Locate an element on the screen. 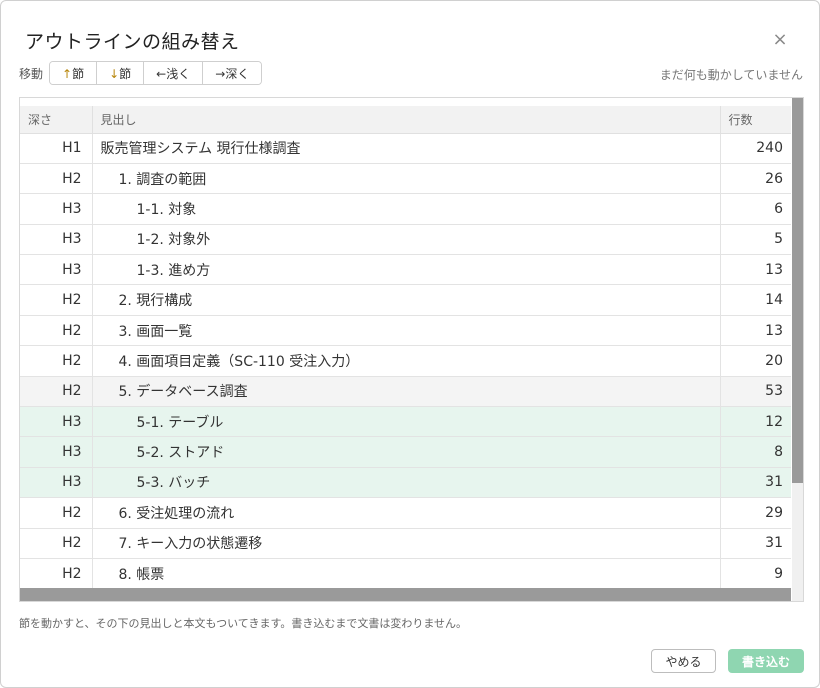 The width and height of the screenshot is (820, 688). outdent-button: ←浅く is located at coordinates (174, 73).